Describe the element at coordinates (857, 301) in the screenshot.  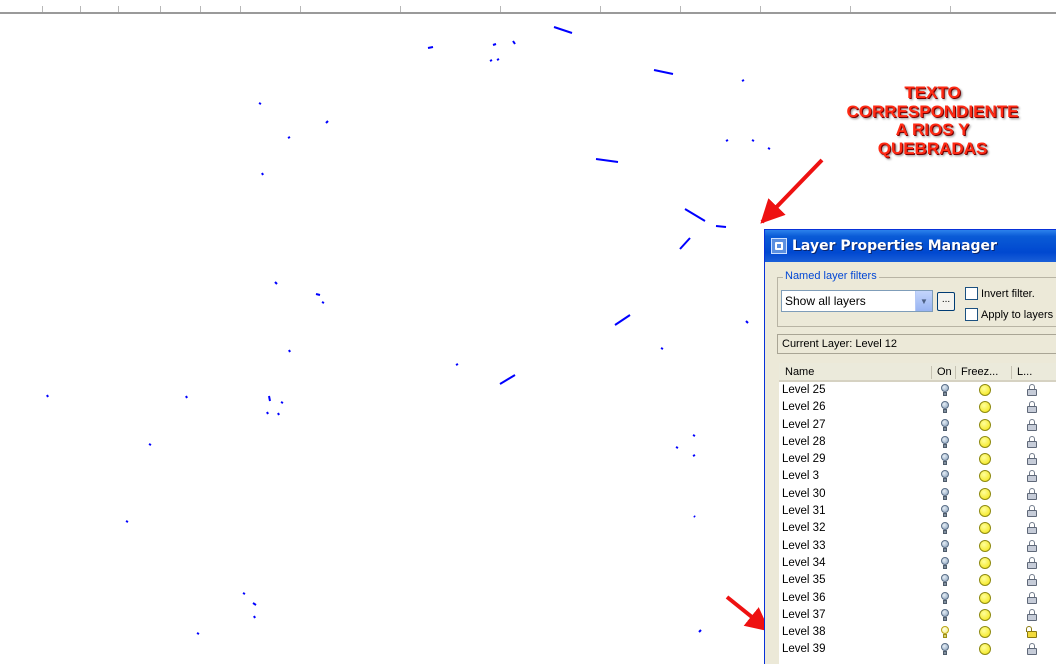
I see `filter-dropdown: Show all layers ▼` at that location.